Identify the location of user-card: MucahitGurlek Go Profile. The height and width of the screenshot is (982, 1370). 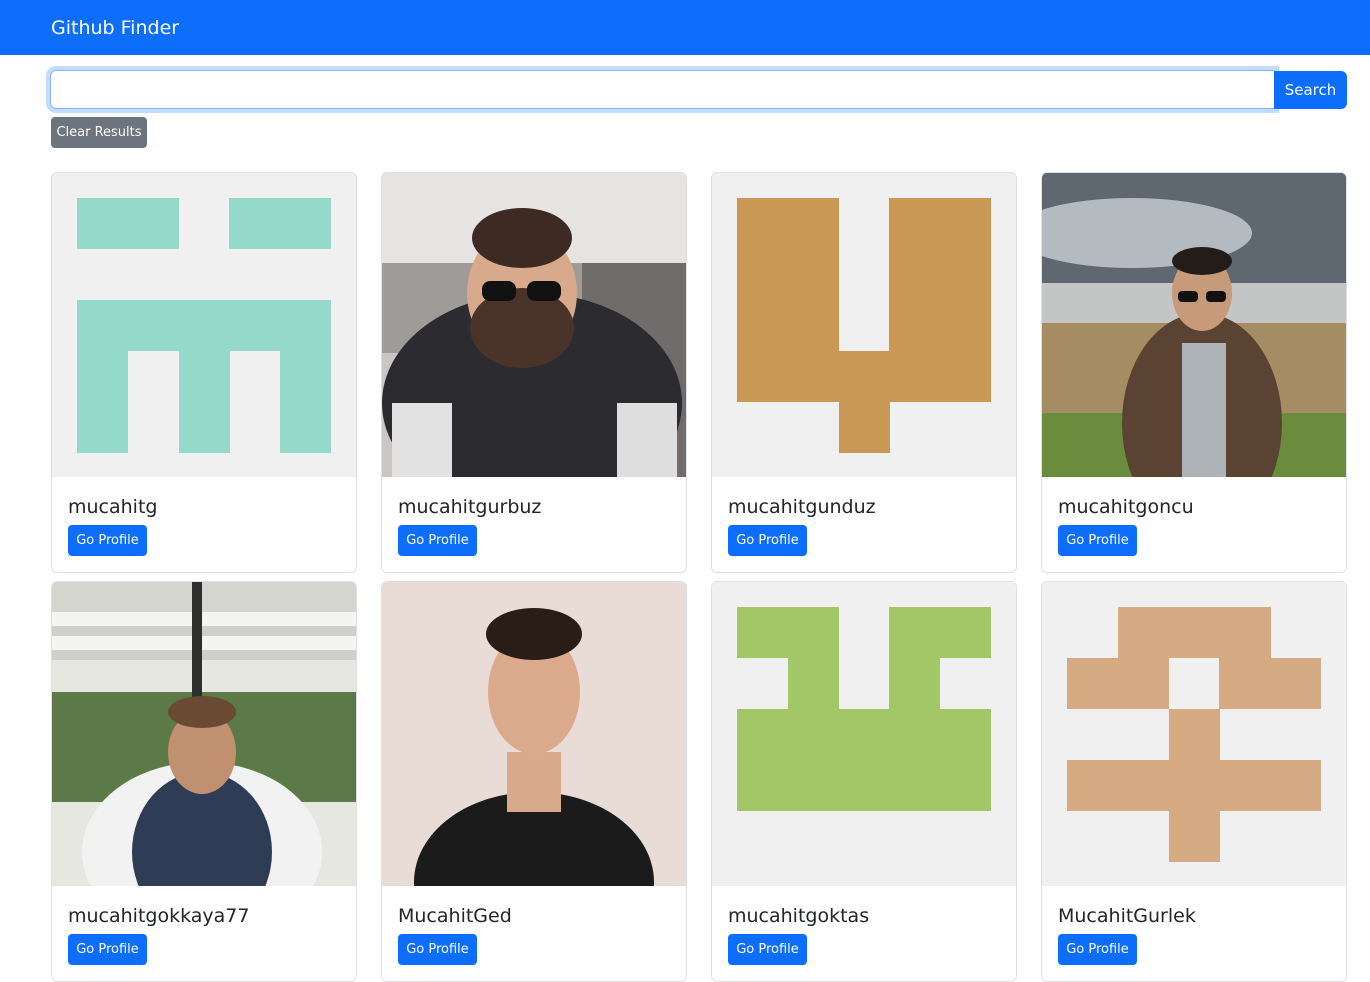
(1194, 781).